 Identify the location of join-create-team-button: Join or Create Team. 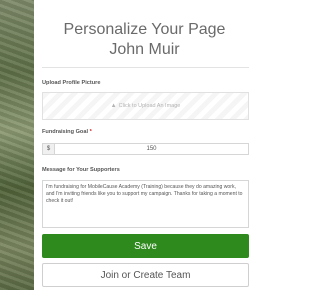
(145, 275).